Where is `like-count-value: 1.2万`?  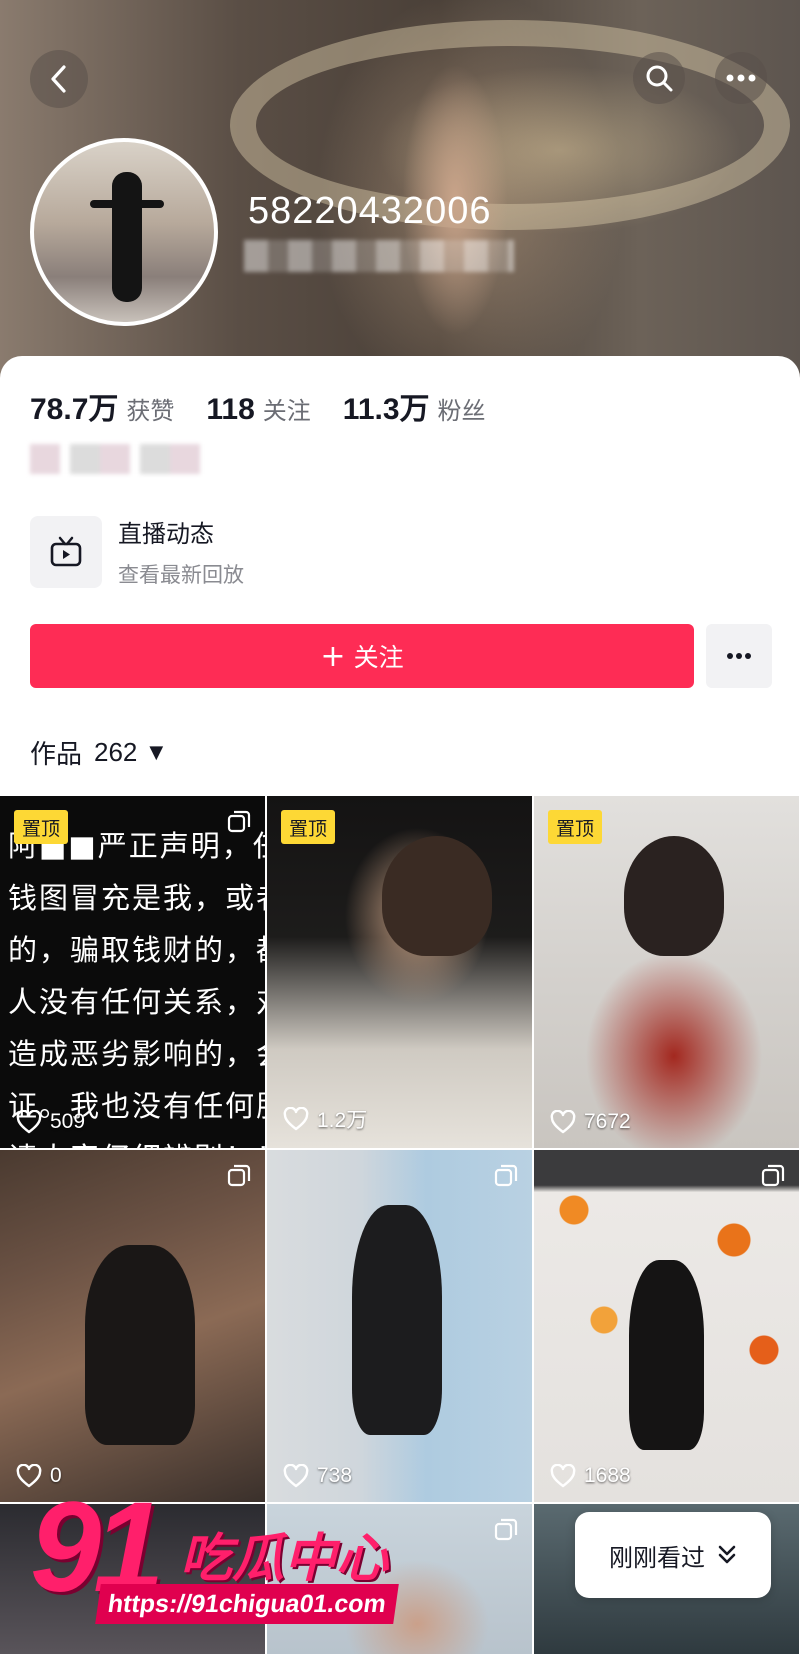 like-count-value: 1.2万 is located at coordinates (342, 1120).